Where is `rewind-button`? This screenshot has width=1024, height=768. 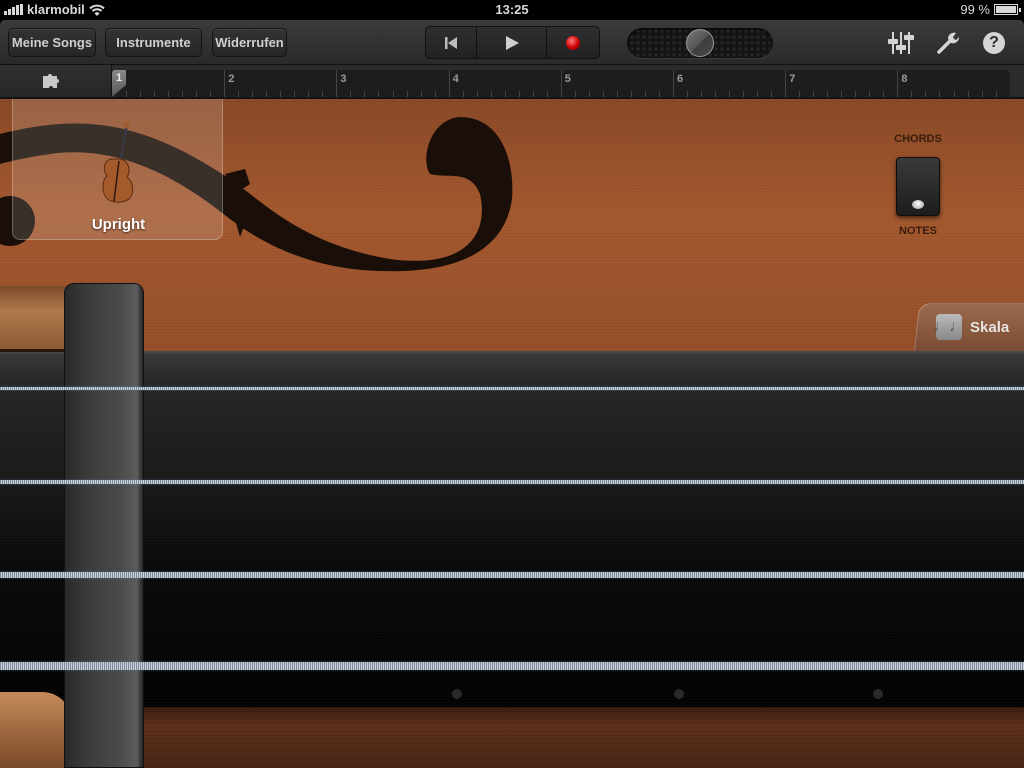 rewind-button is located at coordinates (452, 42).